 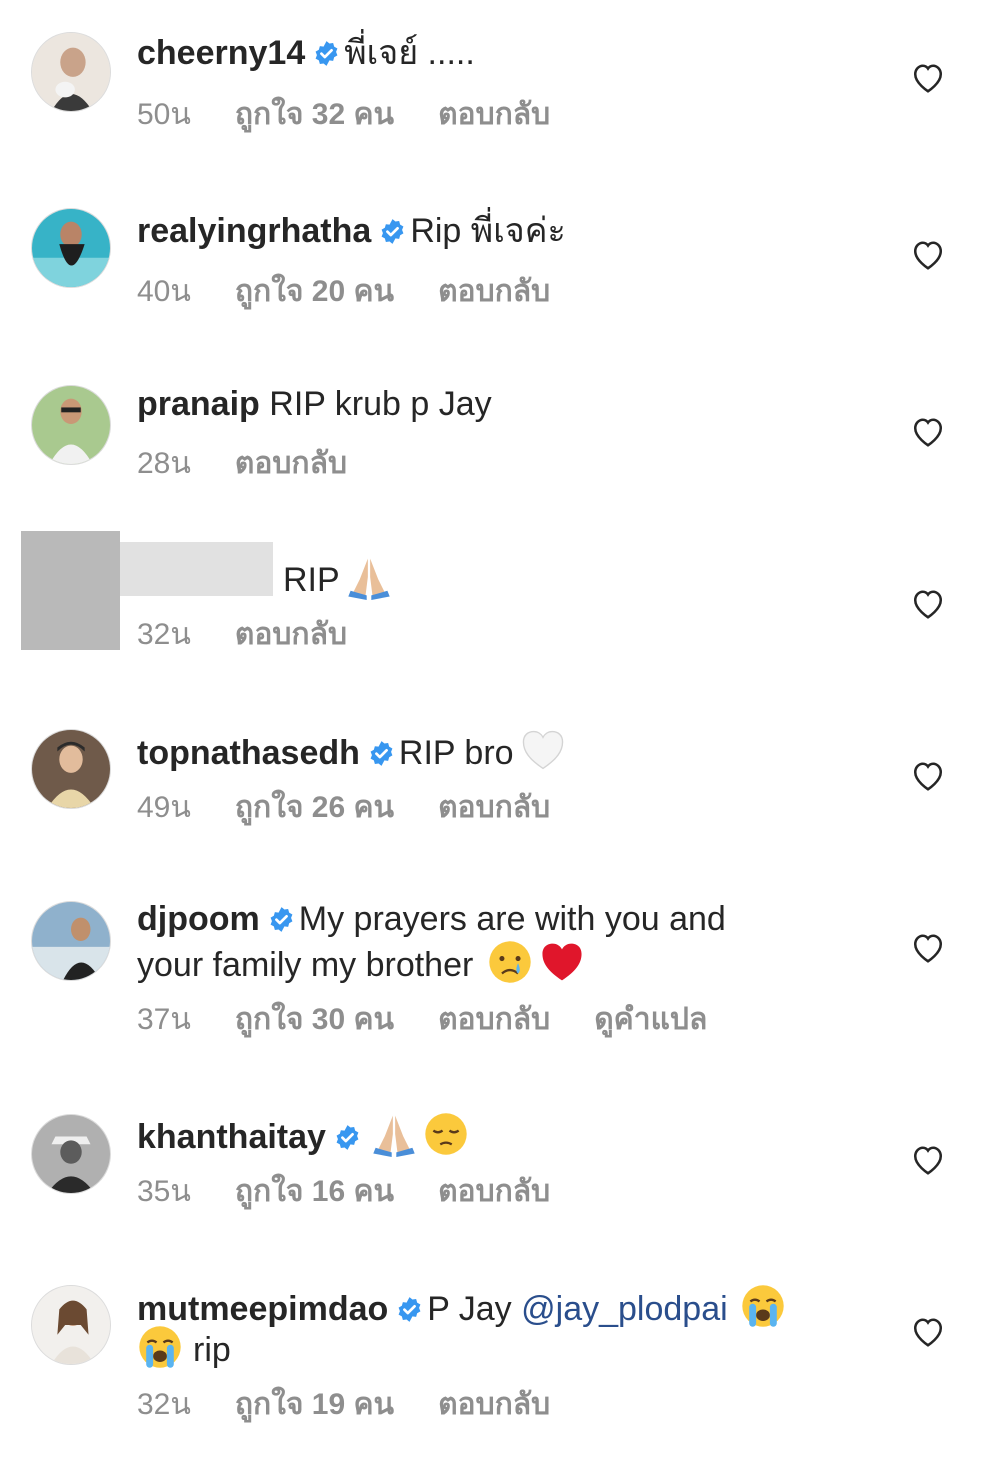 I want to click on comment-time: 35น, so click(x=164, y=1191).